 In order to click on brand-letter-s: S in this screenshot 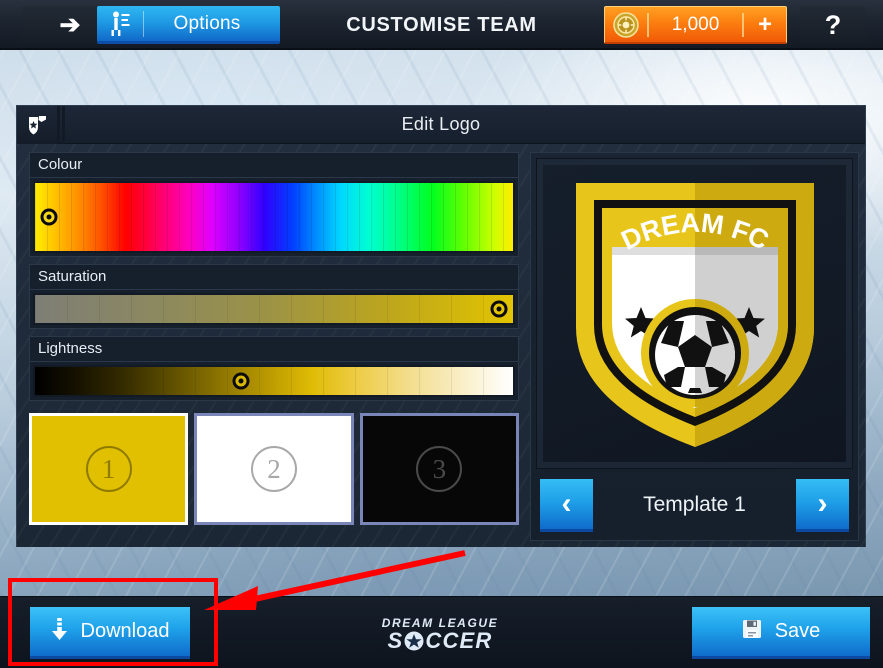, I will do `click(395, 640)`.